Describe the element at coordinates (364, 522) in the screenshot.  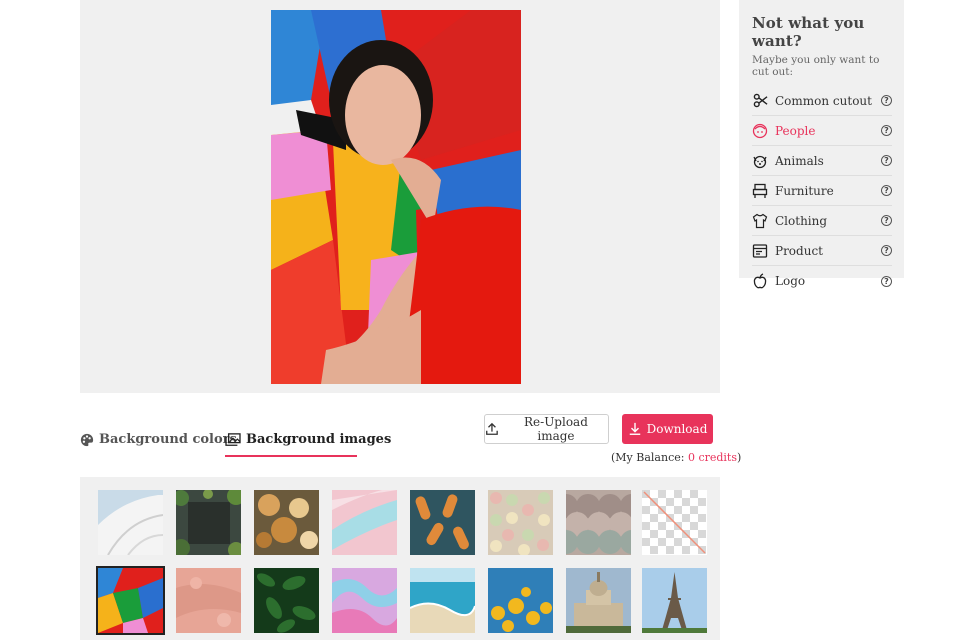
I see `thumb-pastel-paint` at that location.